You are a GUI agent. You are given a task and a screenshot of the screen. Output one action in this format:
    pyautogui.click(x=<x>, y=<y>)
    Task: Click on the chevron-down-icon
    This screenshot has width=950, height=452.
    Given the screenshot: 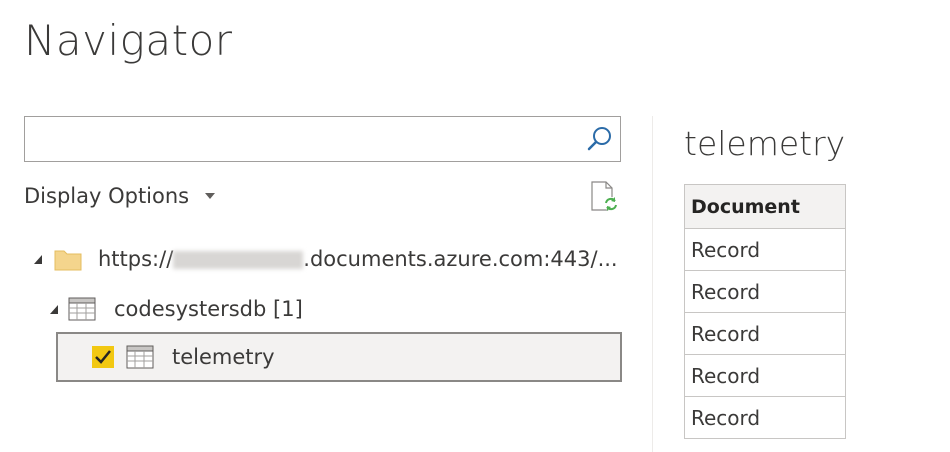 What is the action you would take?
    pyautogui.click(x=210, y=196)
    